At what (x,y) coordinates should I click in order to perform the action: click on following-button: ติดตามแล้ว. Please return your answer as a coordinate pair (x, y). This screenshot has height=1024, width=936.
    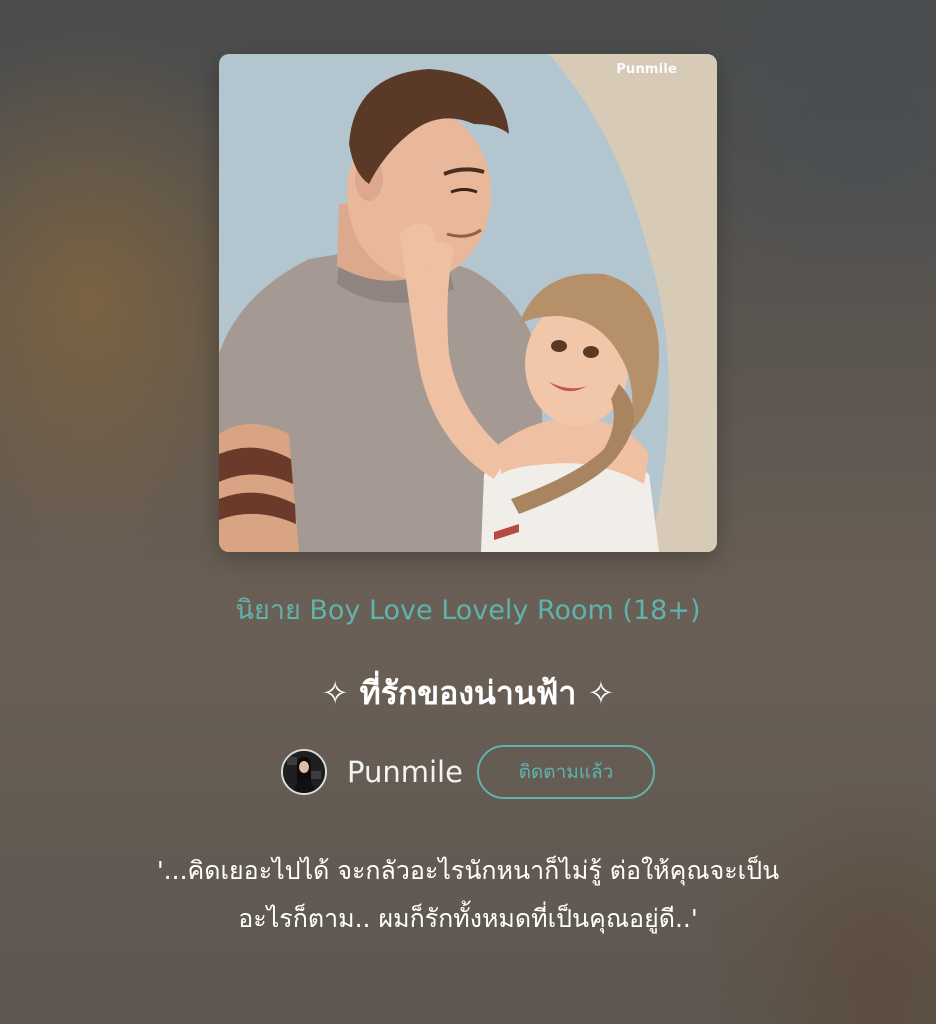
    Looking at the image, I should click on (565, 772).